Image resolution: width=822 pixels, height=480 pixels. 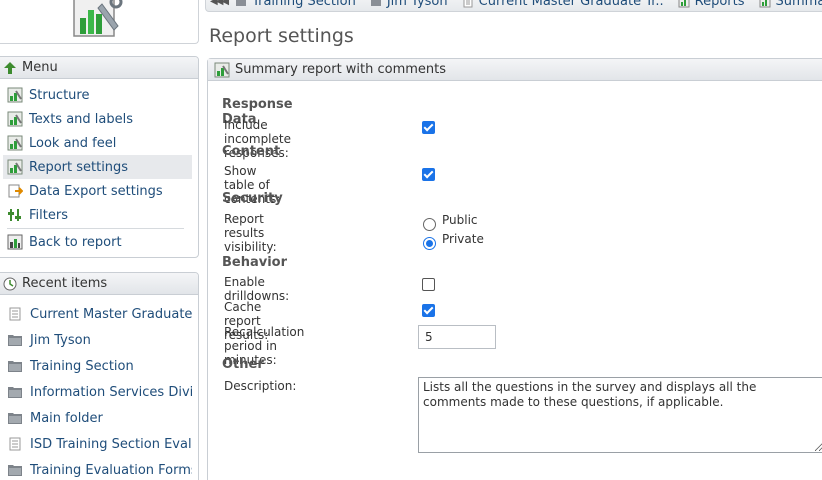 What do you see at coordinates (251, 151) in the screenshot?
I see `section-content: Content` at bounding box center [251, 151].